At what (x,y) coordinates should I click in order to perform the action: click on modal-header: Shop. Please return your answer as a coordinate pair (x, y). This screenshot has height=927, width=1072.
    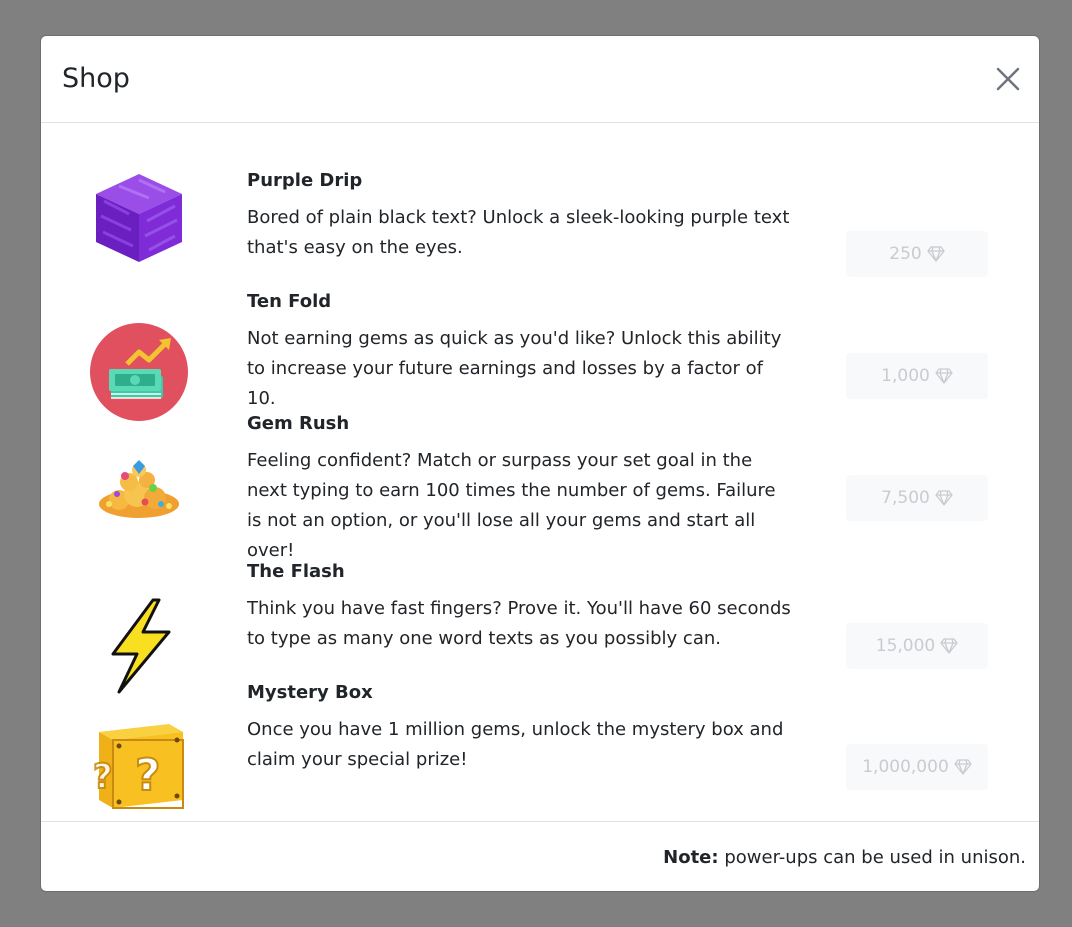
    Looking at the image, I should click on (540, 79).